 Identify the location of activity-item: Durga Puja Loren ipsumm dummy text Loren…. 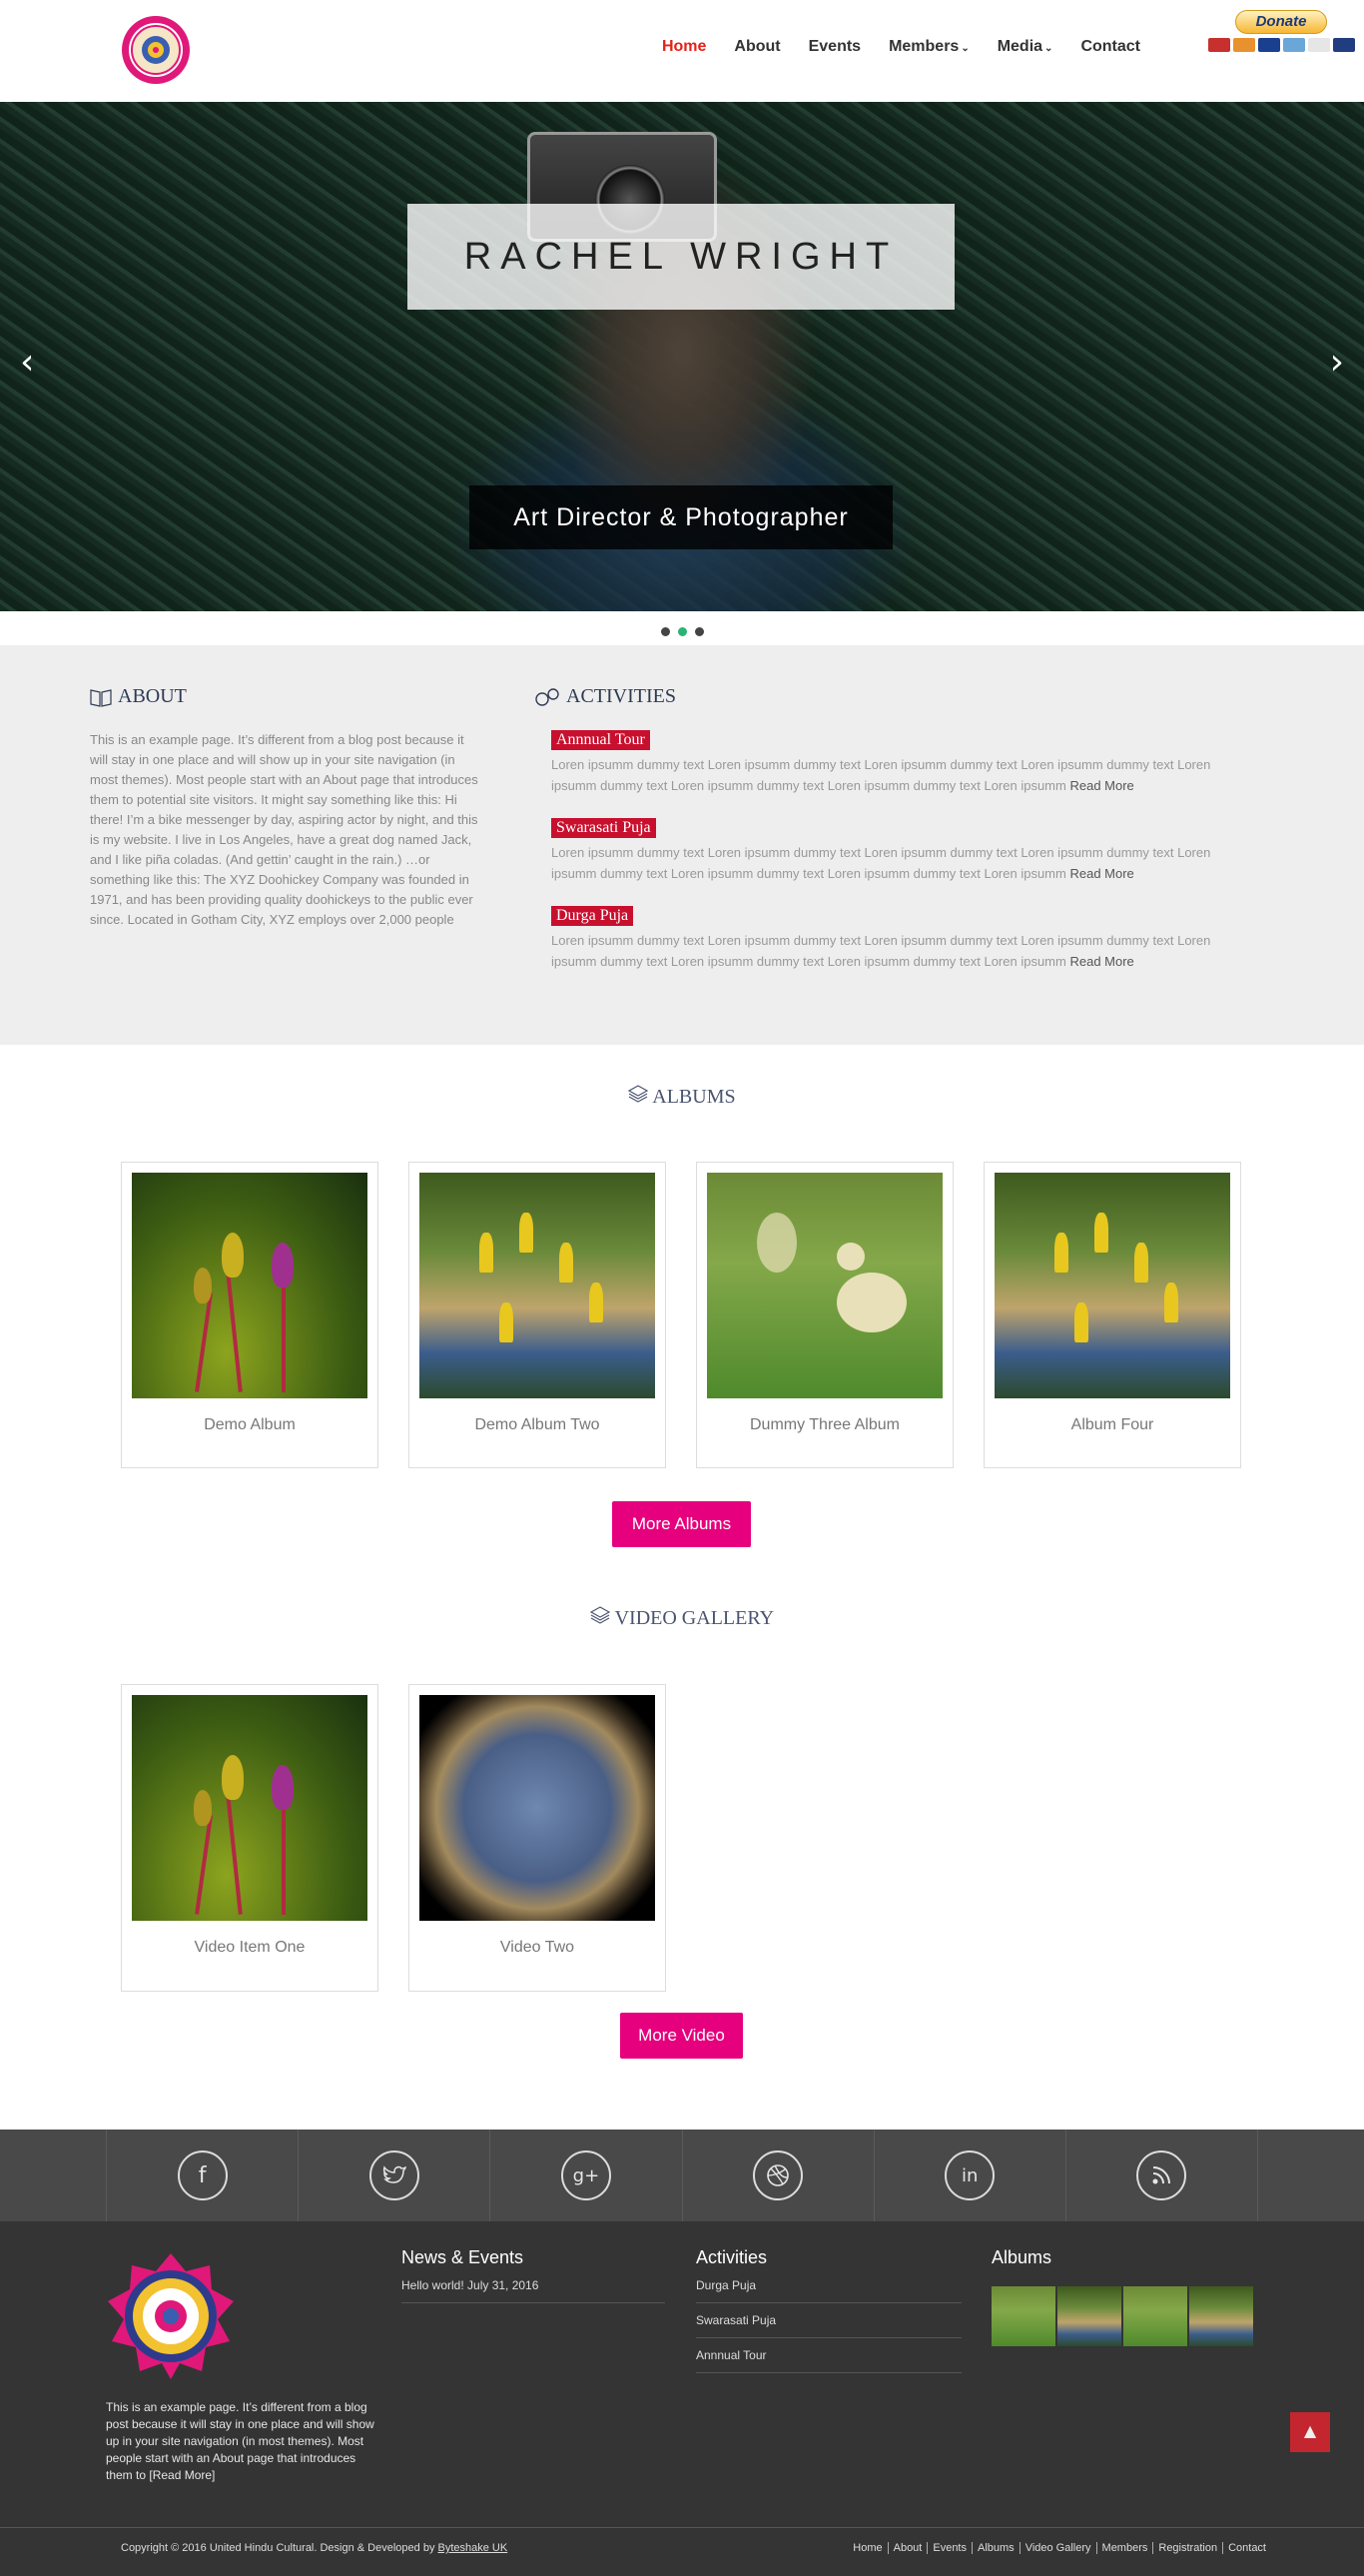
(892, 939).